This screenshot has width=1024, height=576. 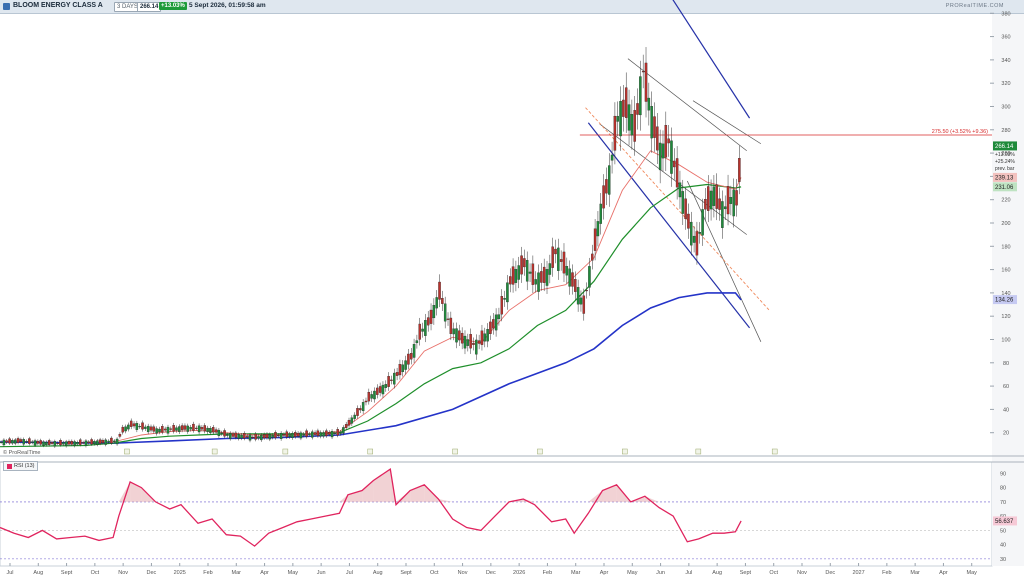 I want to click on last-price-box-bg, so click(x=1005, y=146).